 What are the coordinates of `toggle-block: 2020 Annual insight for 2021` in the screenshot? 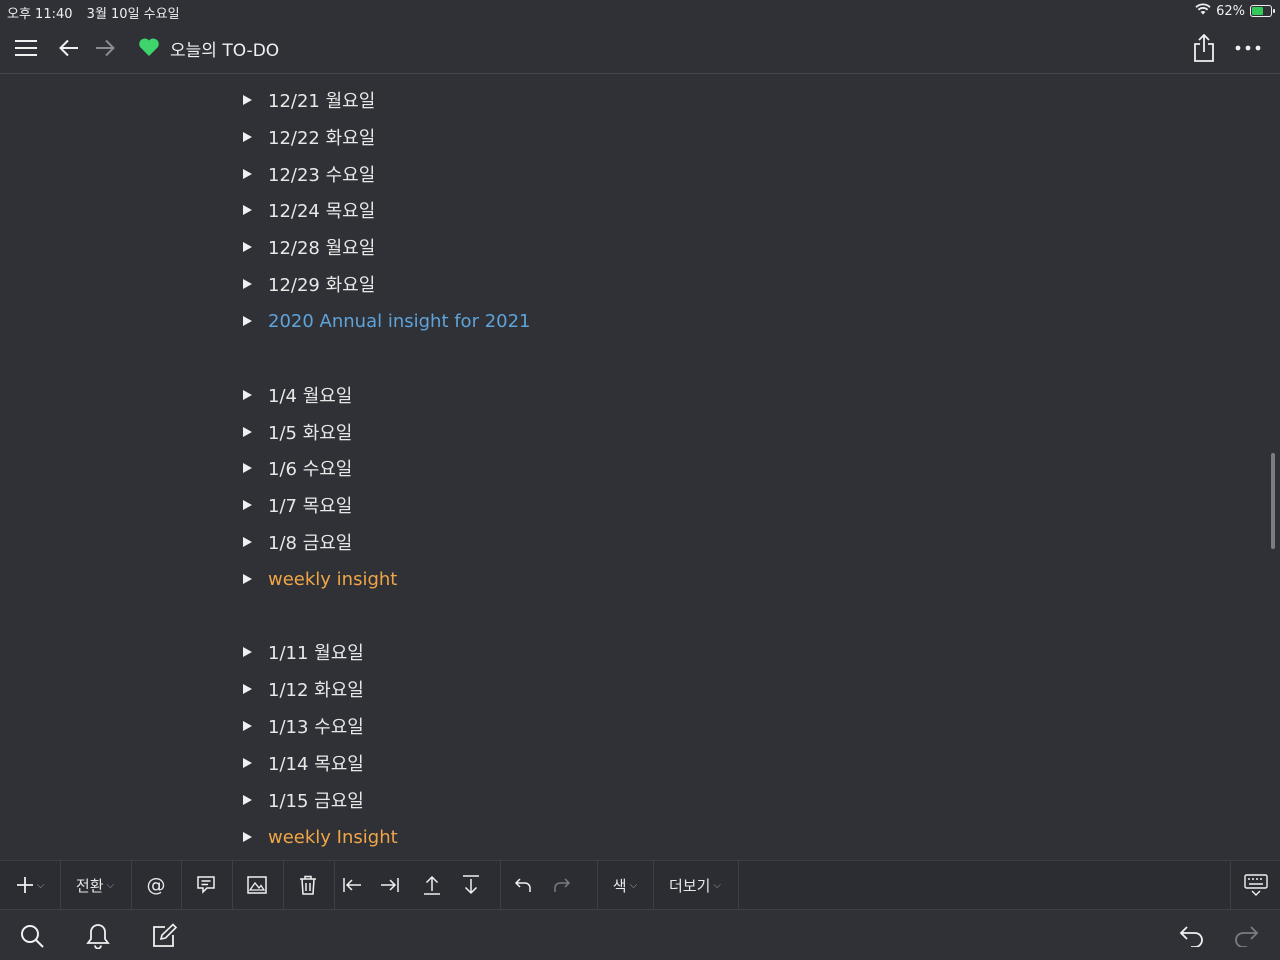 It's located at (385, 321).